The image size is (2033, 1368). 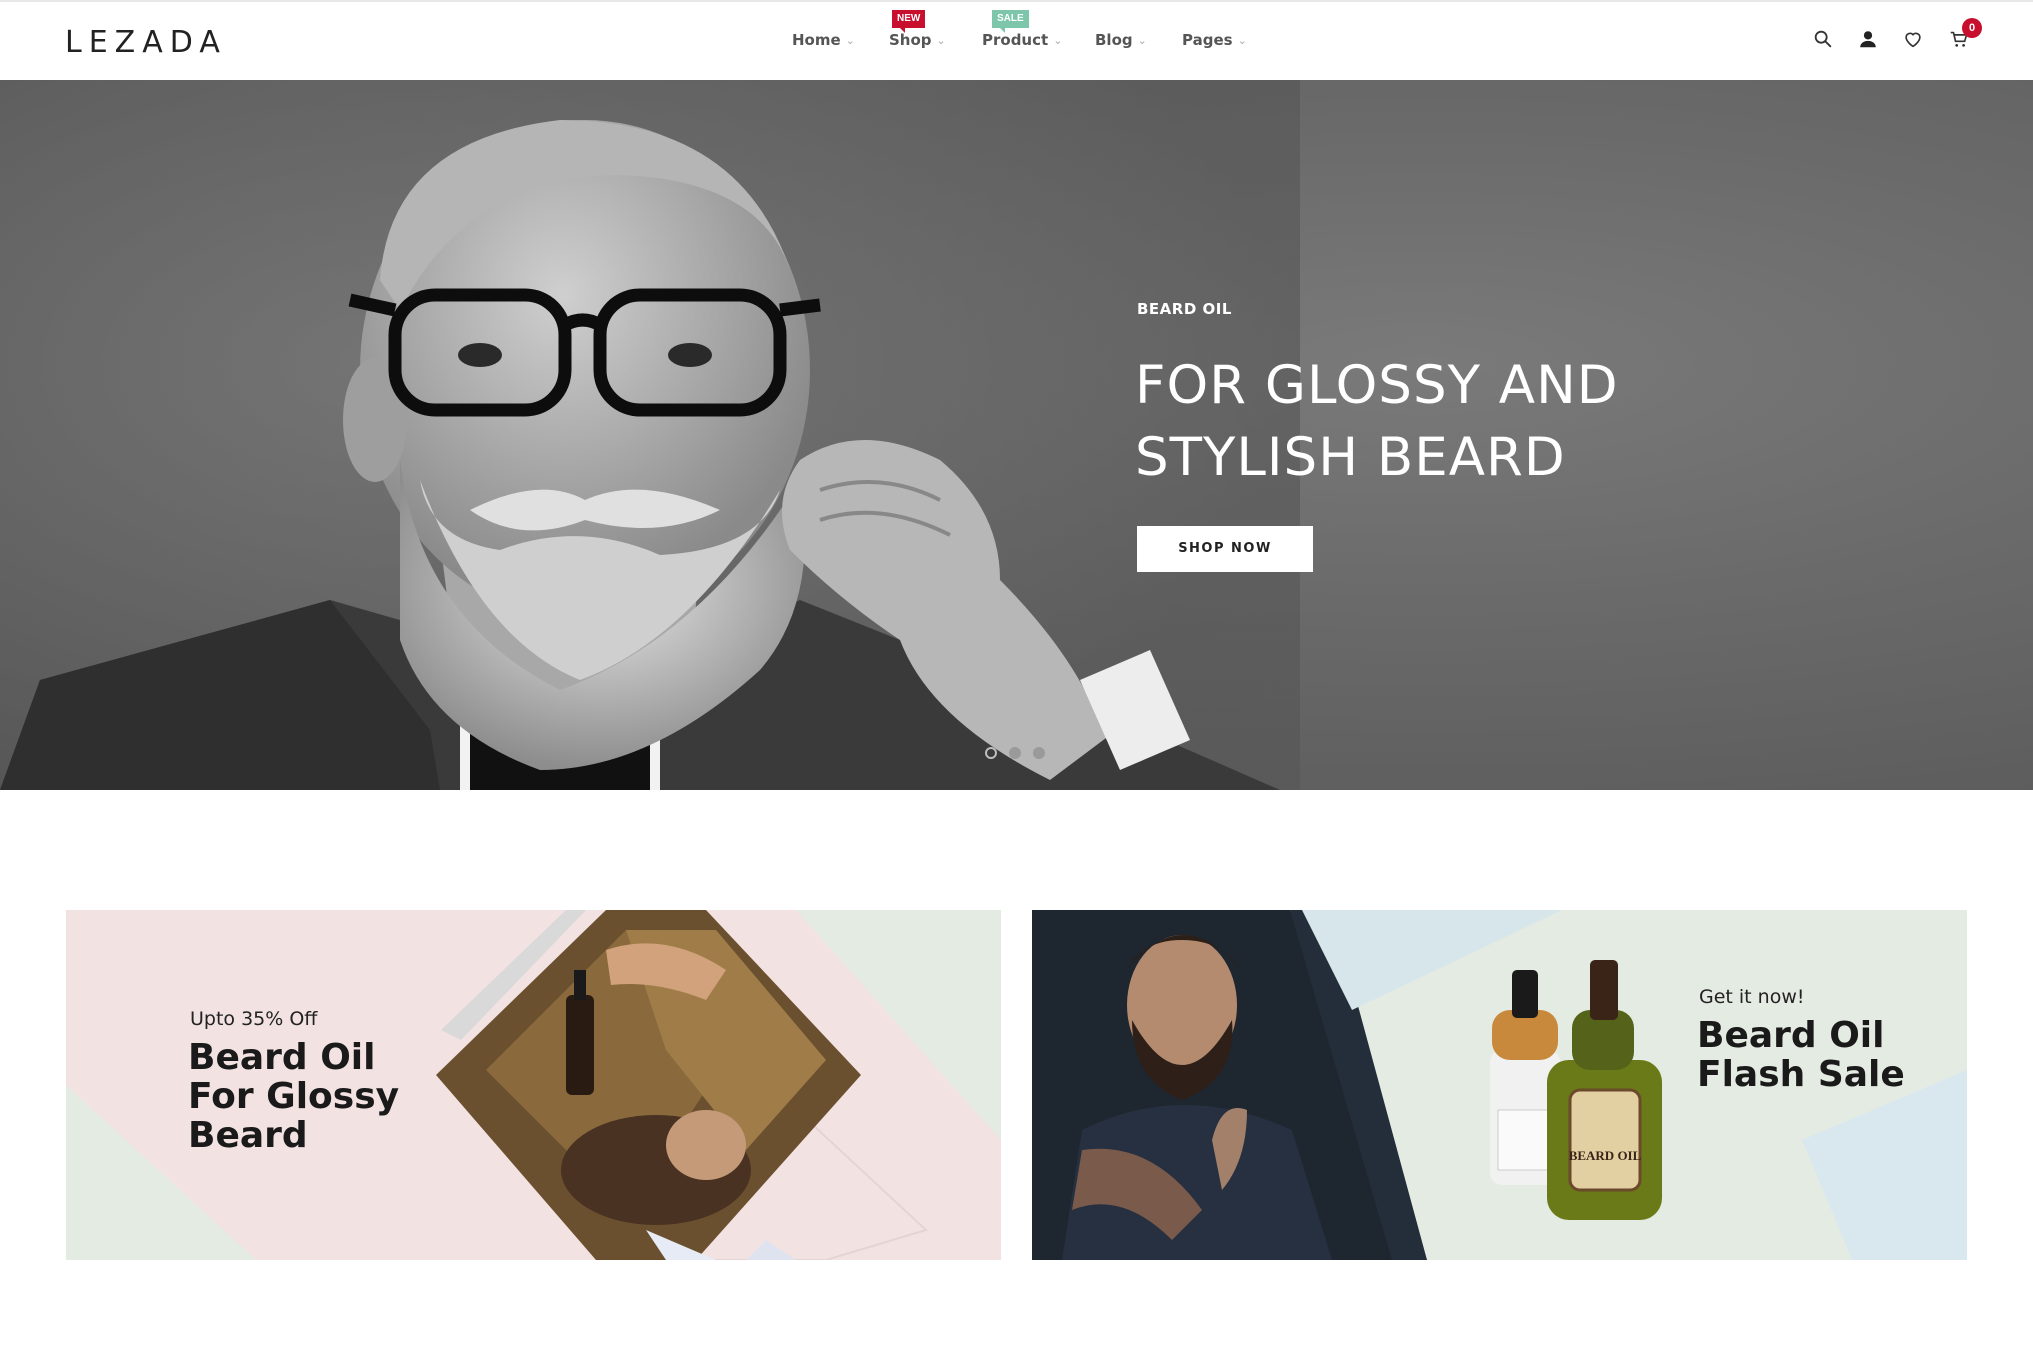 What do you see at coordinates (254, 1019) in the screenshot?
I see `banner-subtitle: Upto 35% Off` at bounding box center [254, 1019].